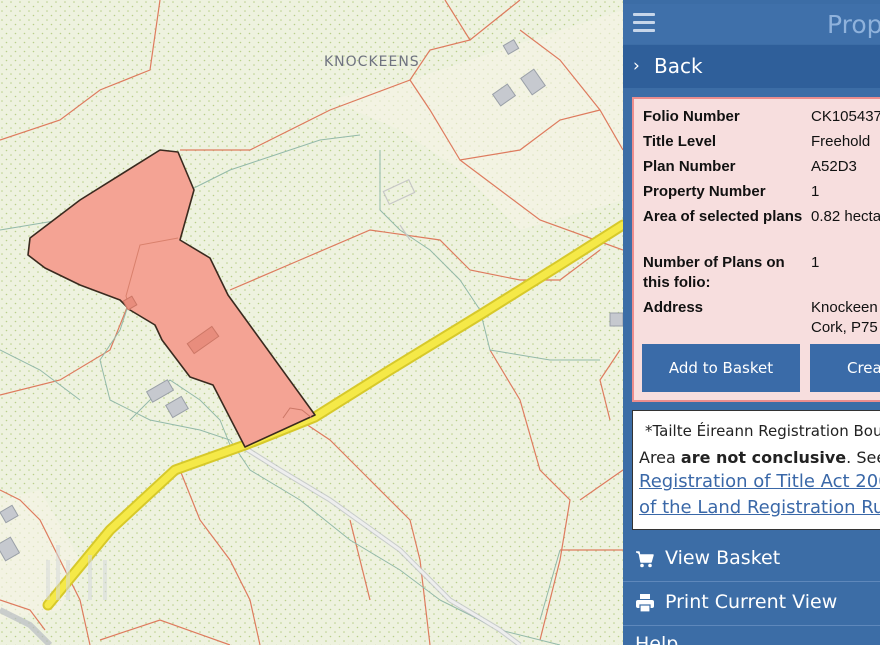  Describe the element at coordinates (723, 558) in the screenshot. I see `view-basket-label: View Basket` at that location.